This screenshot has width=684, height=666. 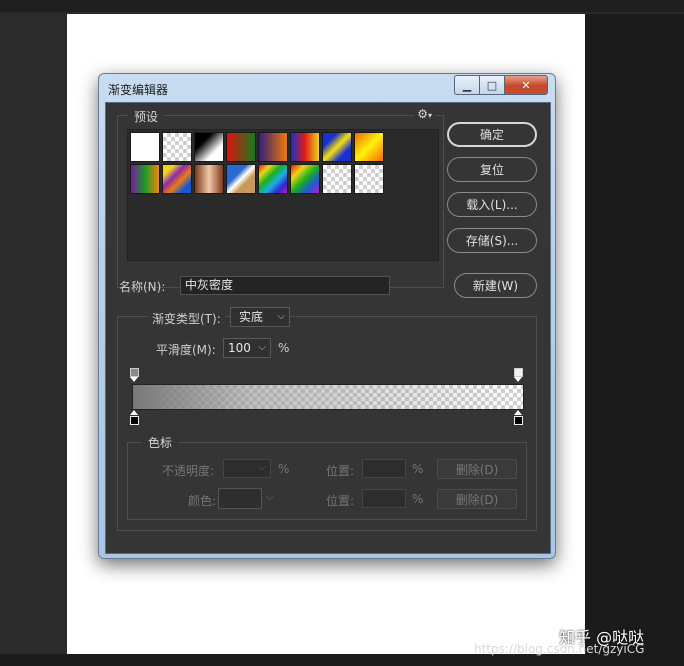 What do you see at coordinates (145, 147) in the screenshot?
I see `preset-swatch-foreground-to-background` at bounding box center [145, 147].